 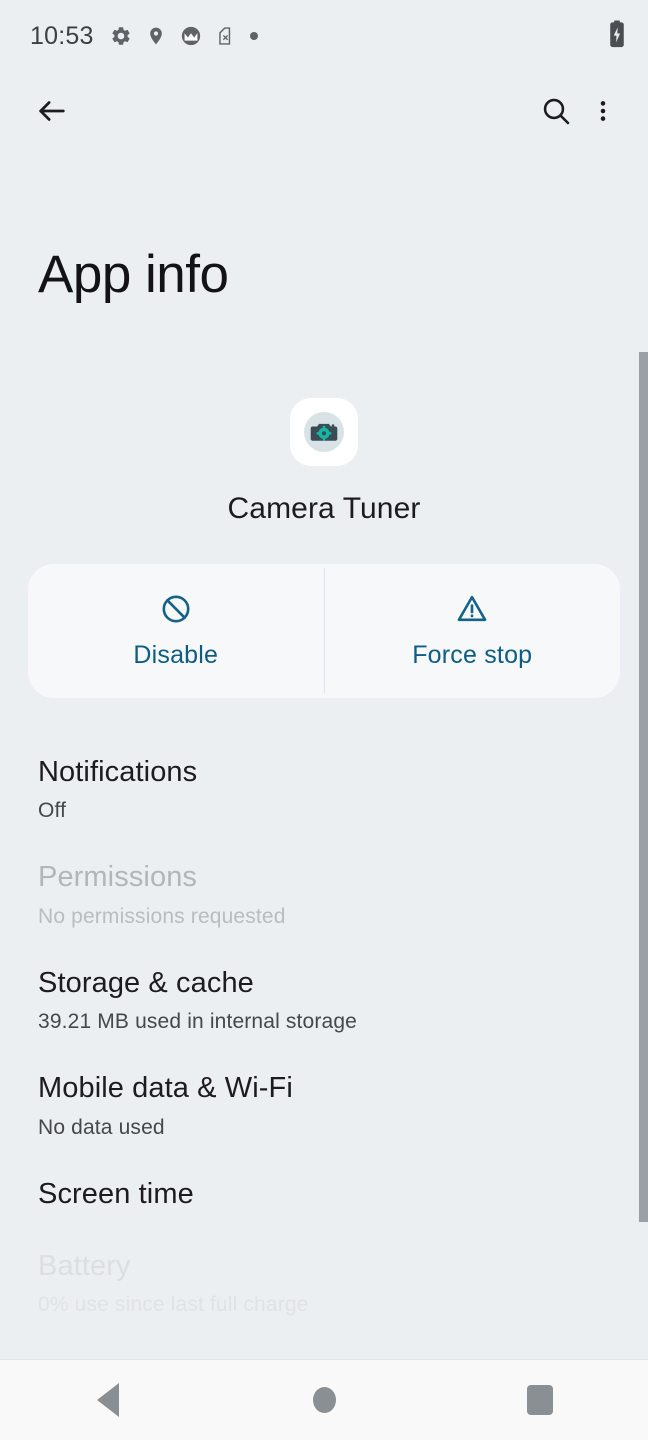 I want to click on disable-button-label: Disable, so click(x=176, y=655).